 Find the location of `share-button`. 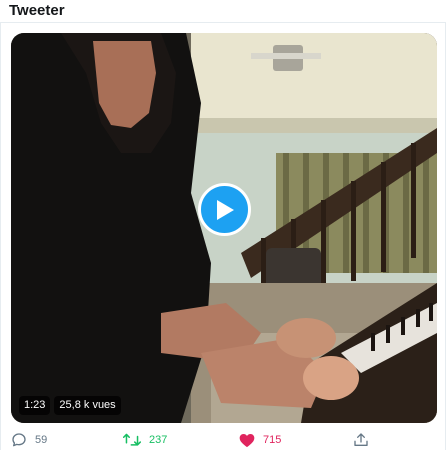

share-button is located at coordinates (361, 440).